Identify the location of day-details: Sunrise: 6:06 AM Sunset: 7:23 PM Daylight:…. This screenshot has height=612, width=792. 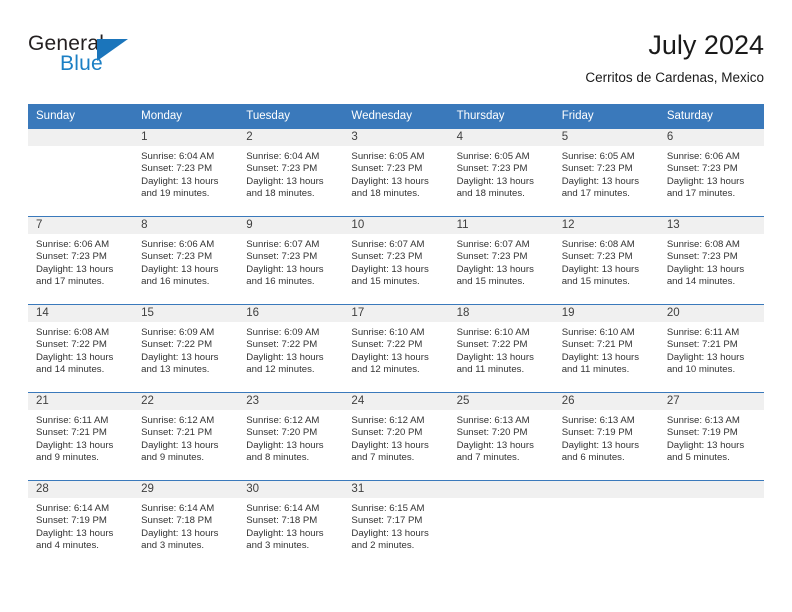
(711, 173).